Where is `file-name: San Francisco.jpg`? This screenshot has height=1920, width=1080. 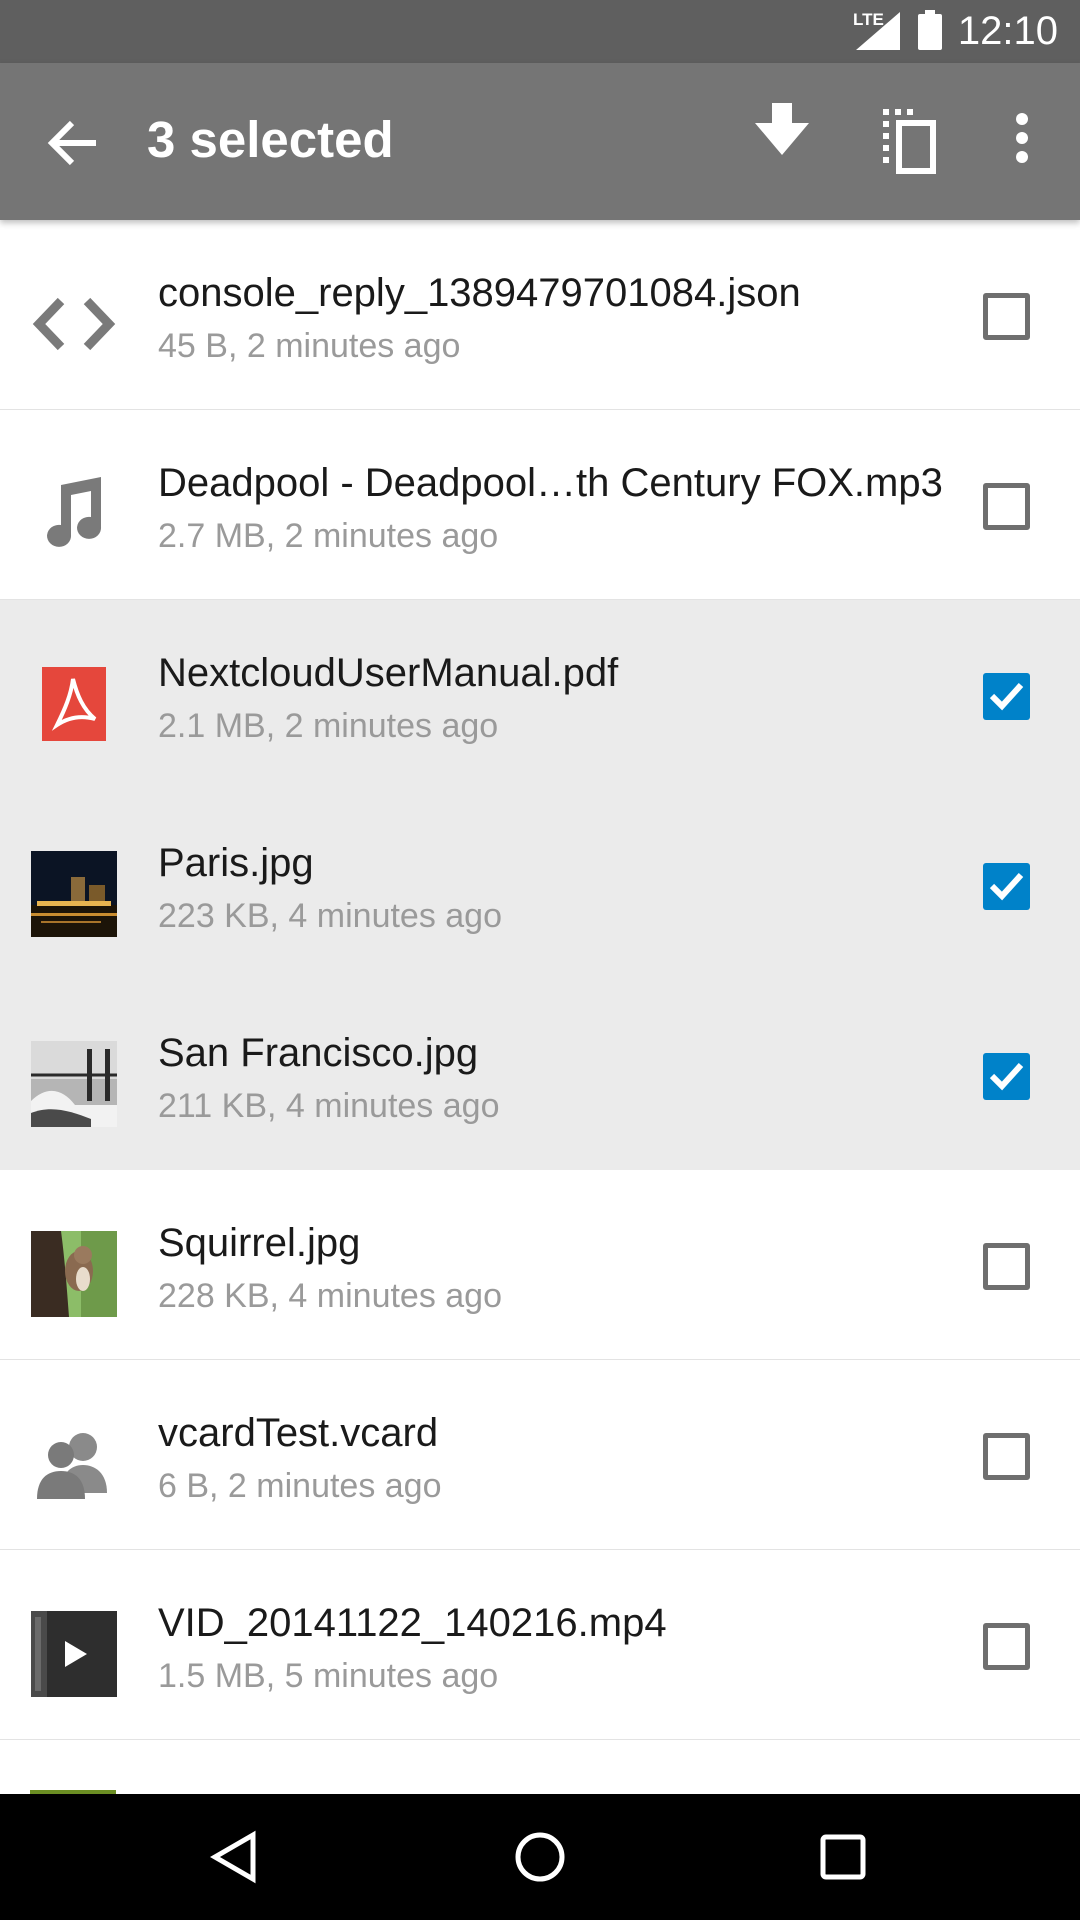 file-name: San Francisco.jpg is located at coordinates (318, 1053).